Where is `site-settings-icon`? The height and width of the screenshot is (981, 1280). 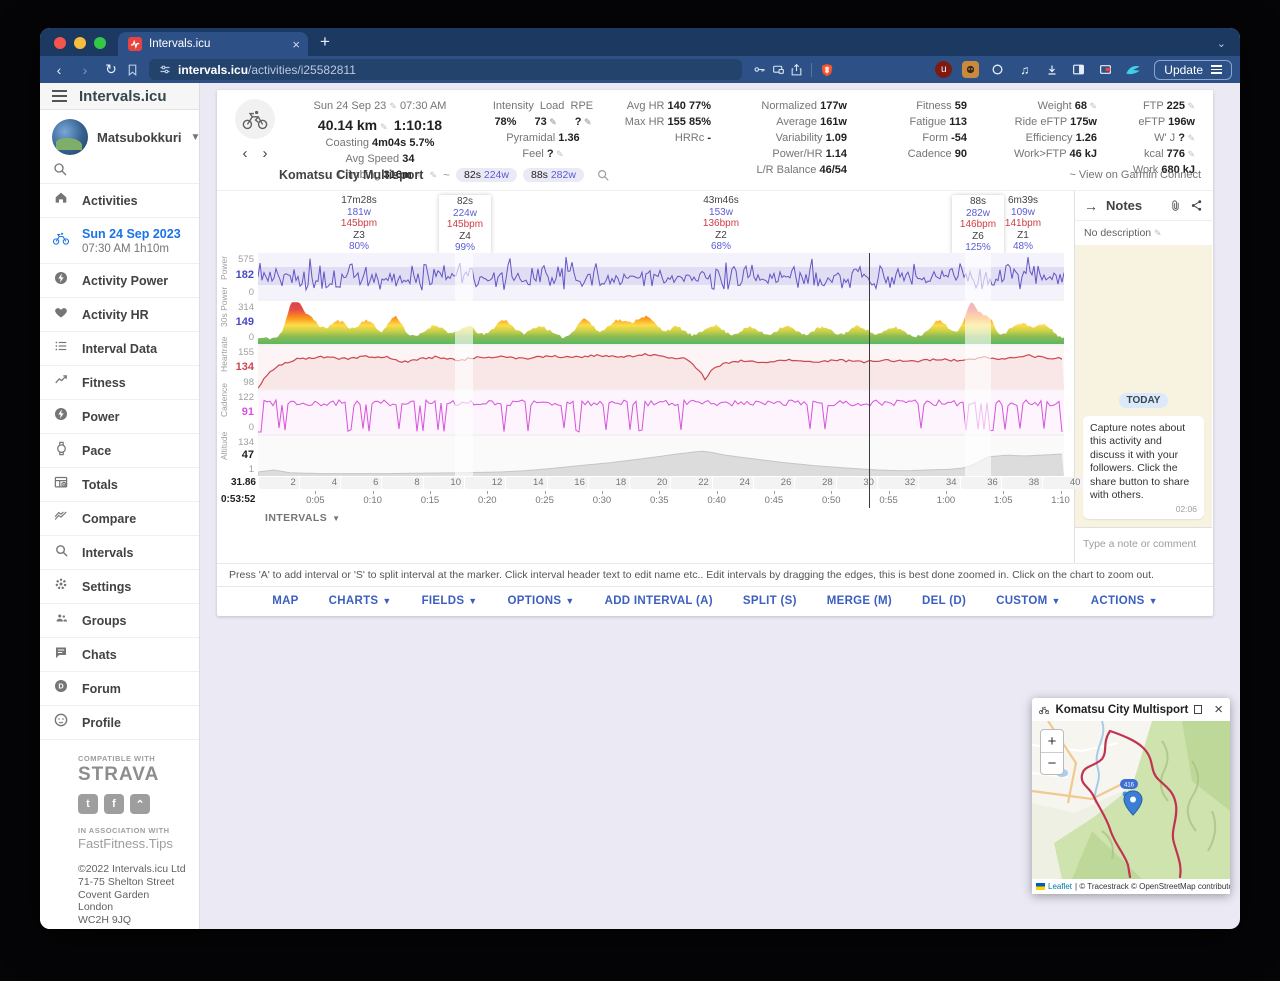 site-settings-icon is located at coordinates (165, 70).